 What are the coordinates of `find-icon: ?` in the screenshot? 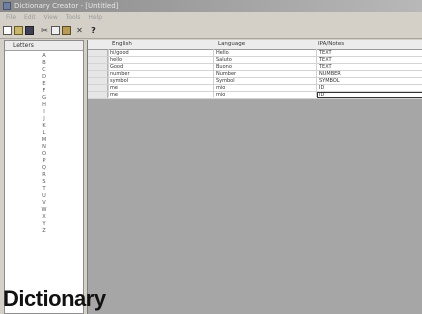 It's located at (93, 30).